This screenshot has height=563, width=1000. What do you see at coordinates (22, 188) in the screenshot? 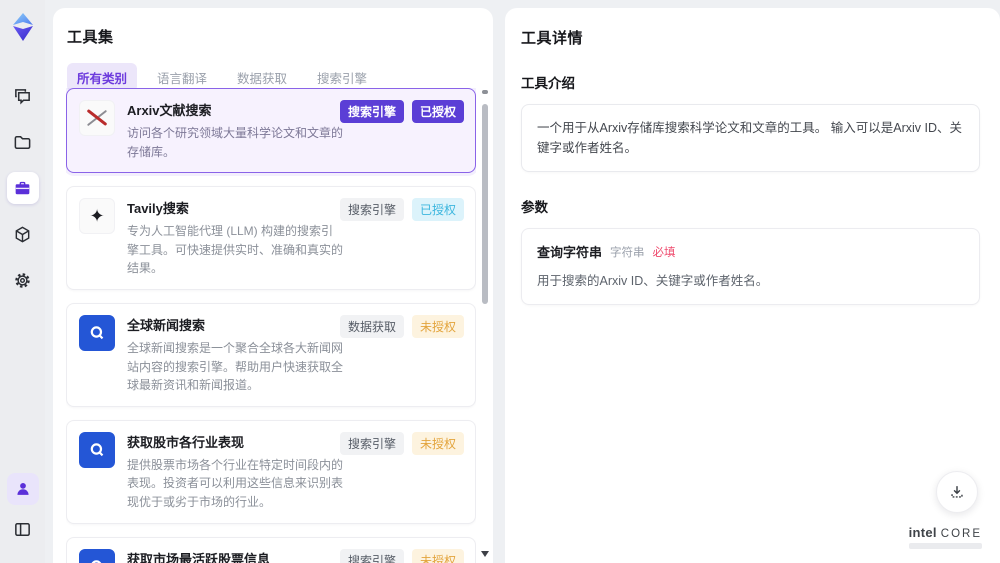
I see `toolbox-icon` at bounding box center [22, 188].